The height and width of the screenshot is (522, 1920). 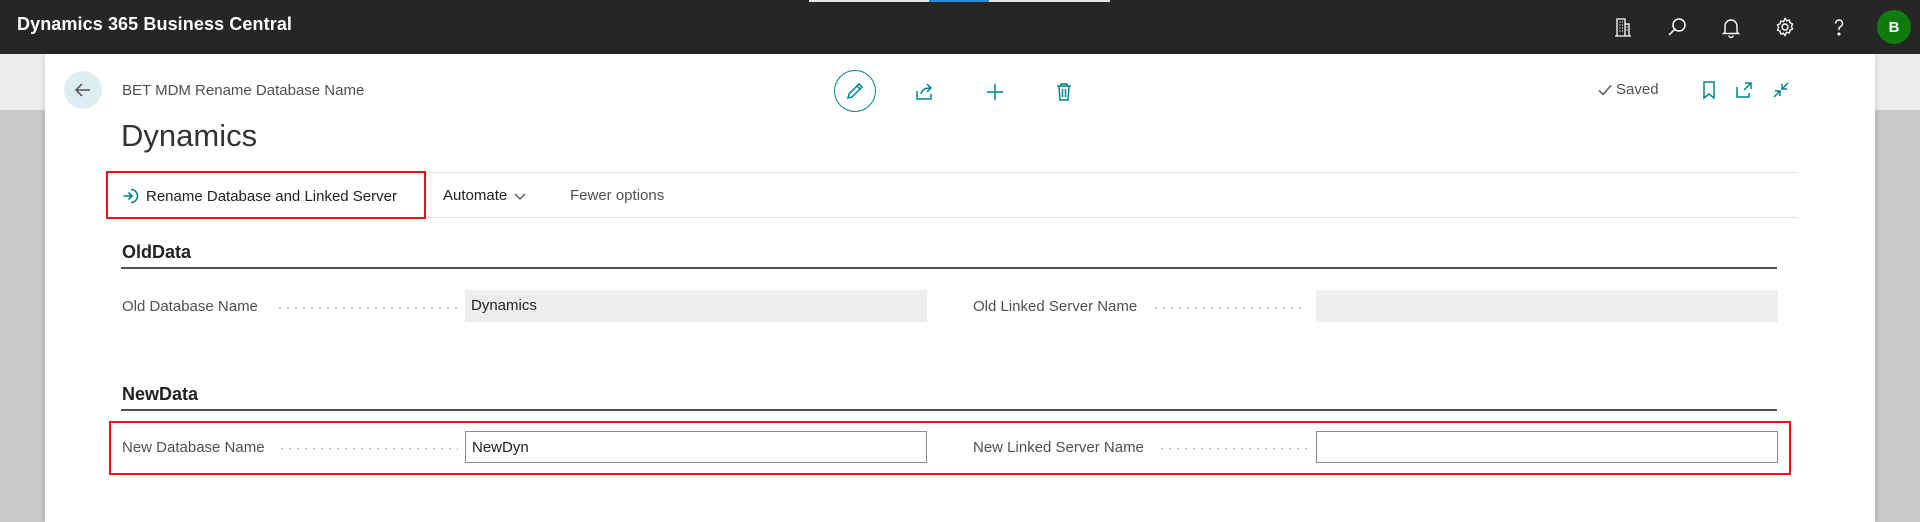 I want to click on fewer-options-button: Fewer options, so click(x=617, y=195).